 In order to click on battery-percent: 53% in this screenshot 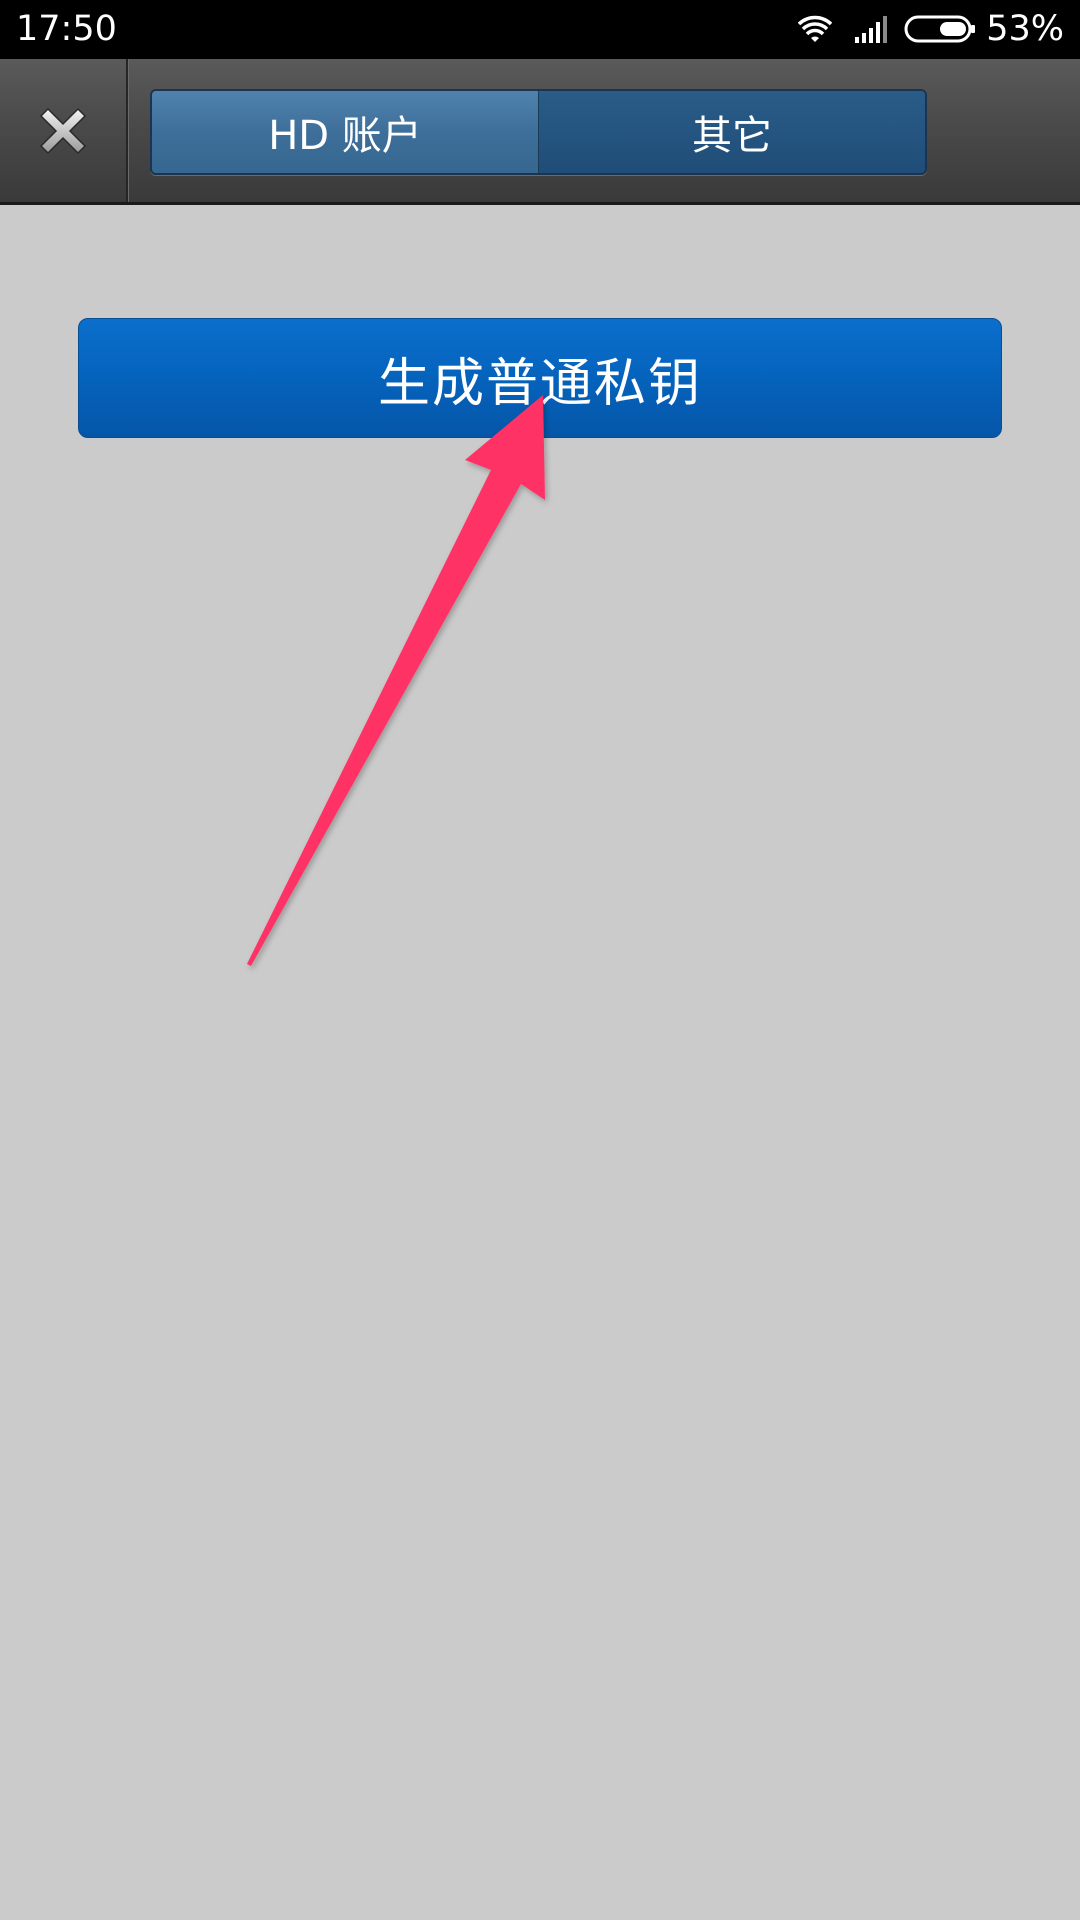, I will do `click(1025, 29)`.